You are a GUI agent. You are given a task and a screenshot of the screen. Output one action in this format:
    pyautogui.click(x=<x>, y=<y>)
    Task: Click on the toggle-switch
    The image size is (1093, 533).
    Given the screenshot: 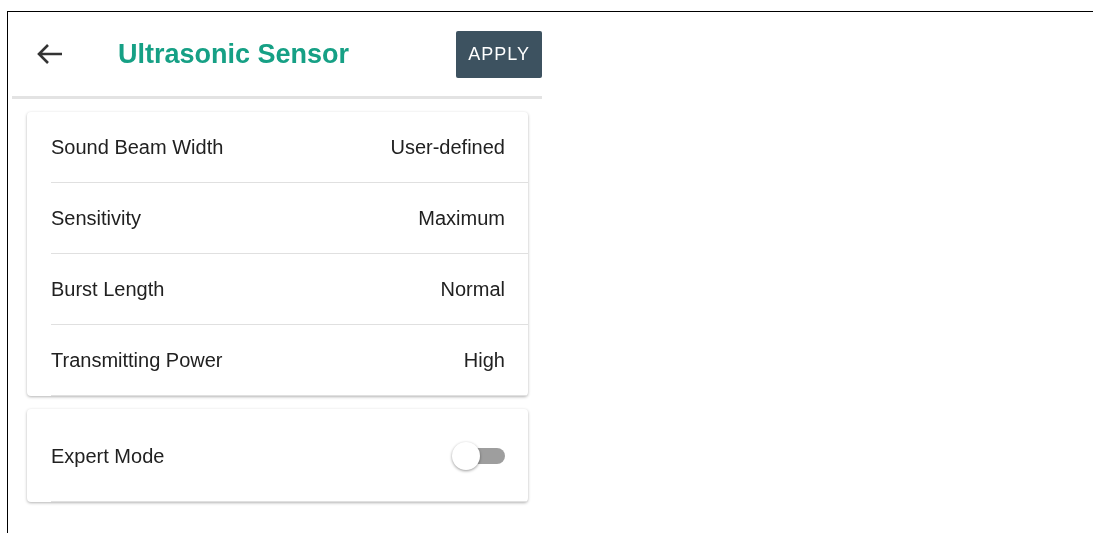 What is the action you would take?
    pyautogui.click(x=479, y=456)
    